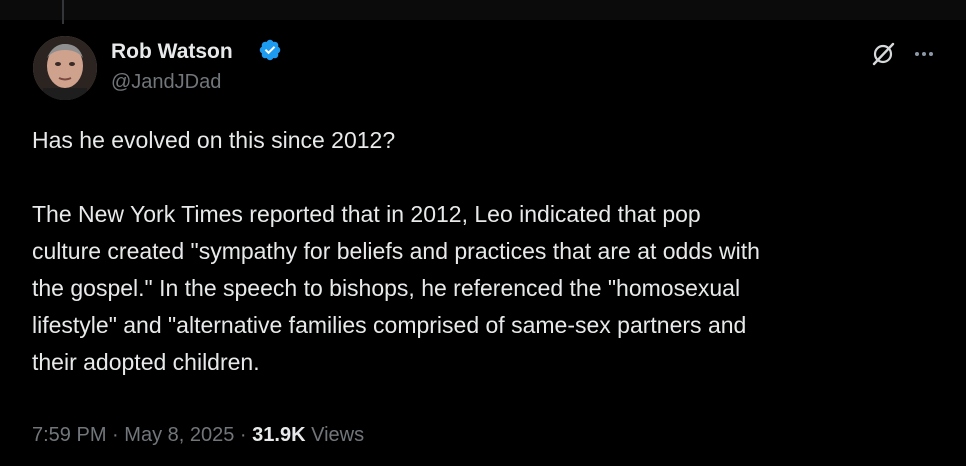 The image size is (966, 466). I want to click on tweet-paragraph-1: Has he evolved on this since 2012?, so click(214, 140).